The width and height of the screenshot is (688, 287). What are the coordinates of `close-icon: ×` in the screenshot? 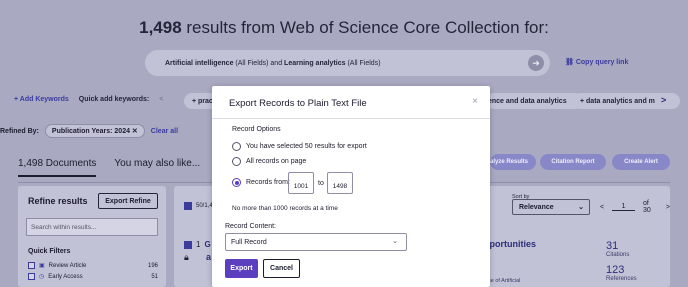 It's located at (475, 101).